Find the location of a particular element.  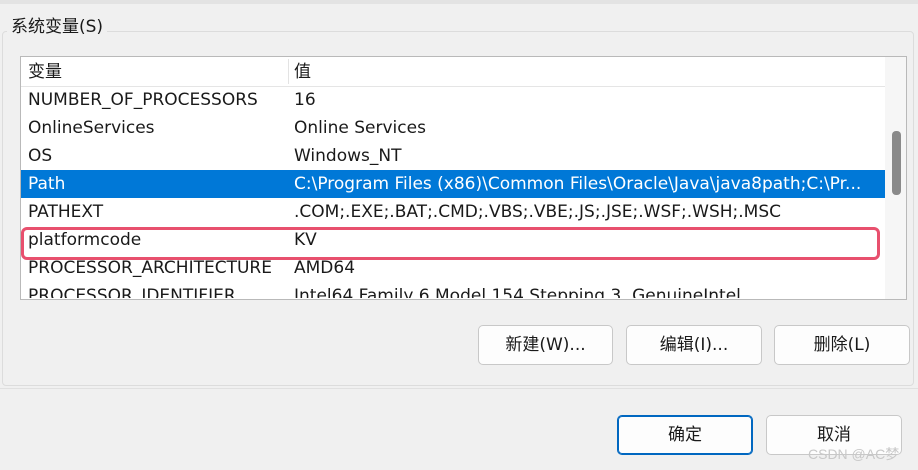

variable-value: KV is located at coordinates (305, 240).